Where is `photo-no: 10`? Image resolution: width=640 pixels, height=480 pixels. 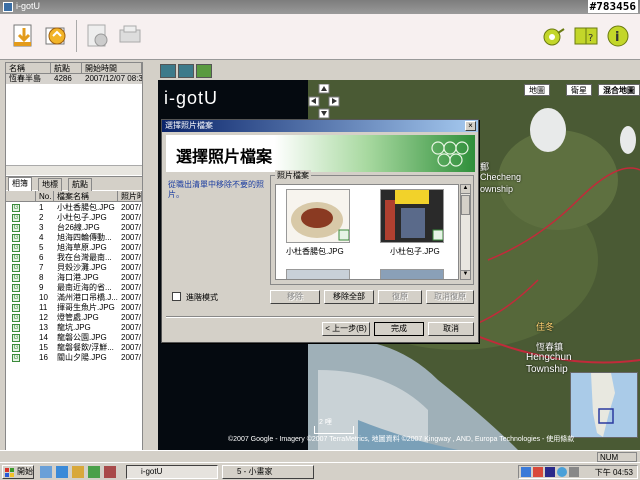
photo-no: 10 is located at coordinates (43, 297).